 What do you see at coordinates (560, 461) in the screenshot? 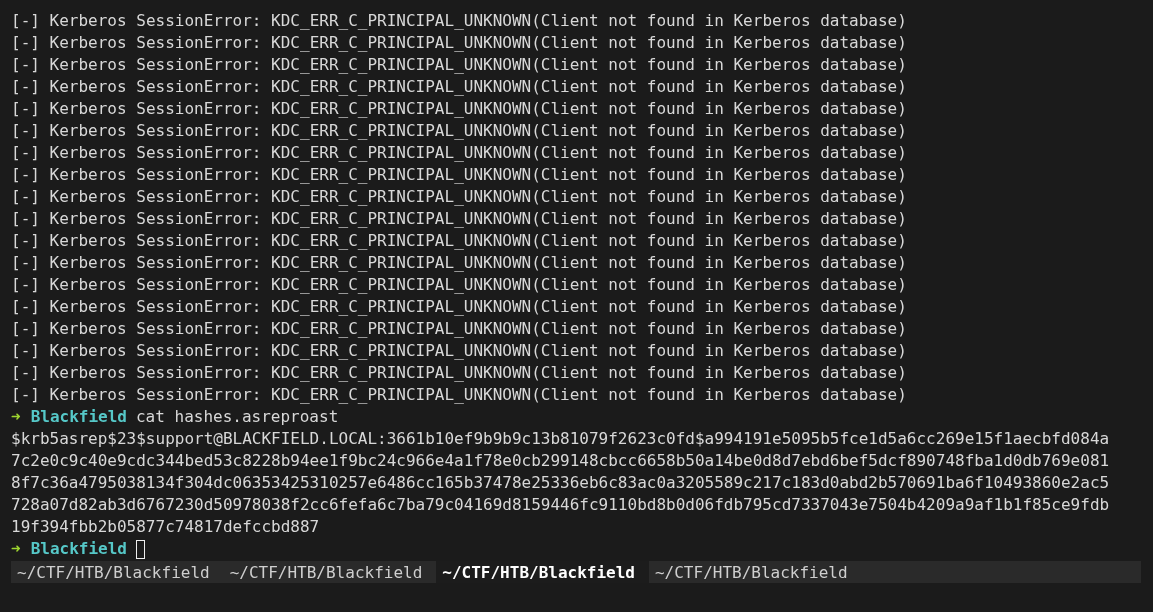
I see `hash-output-line: 7c2e0c9c40e9cdc344bed53c8228b94ee1f9bc24c966e4a1f78e0cb299148cbcc6658b50a14be0d8d7ebd6bef5dcf890748fba1d0db769e081` at bounding box center [560, 461].